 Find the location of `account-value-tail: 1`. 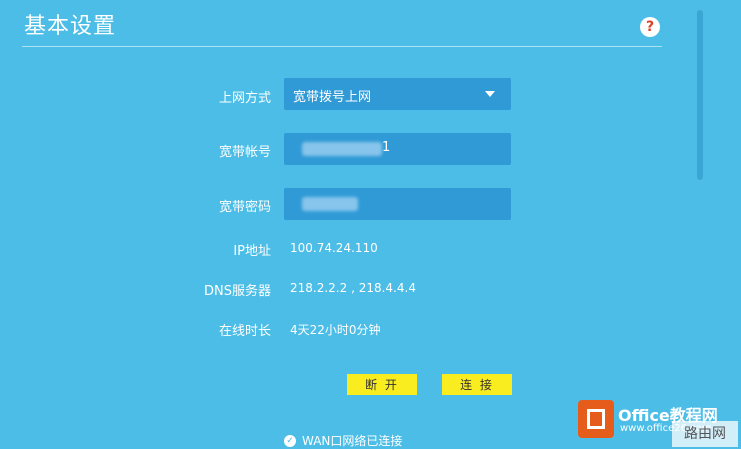

account-value-tail: 1 is located at coordinates (386, 147).